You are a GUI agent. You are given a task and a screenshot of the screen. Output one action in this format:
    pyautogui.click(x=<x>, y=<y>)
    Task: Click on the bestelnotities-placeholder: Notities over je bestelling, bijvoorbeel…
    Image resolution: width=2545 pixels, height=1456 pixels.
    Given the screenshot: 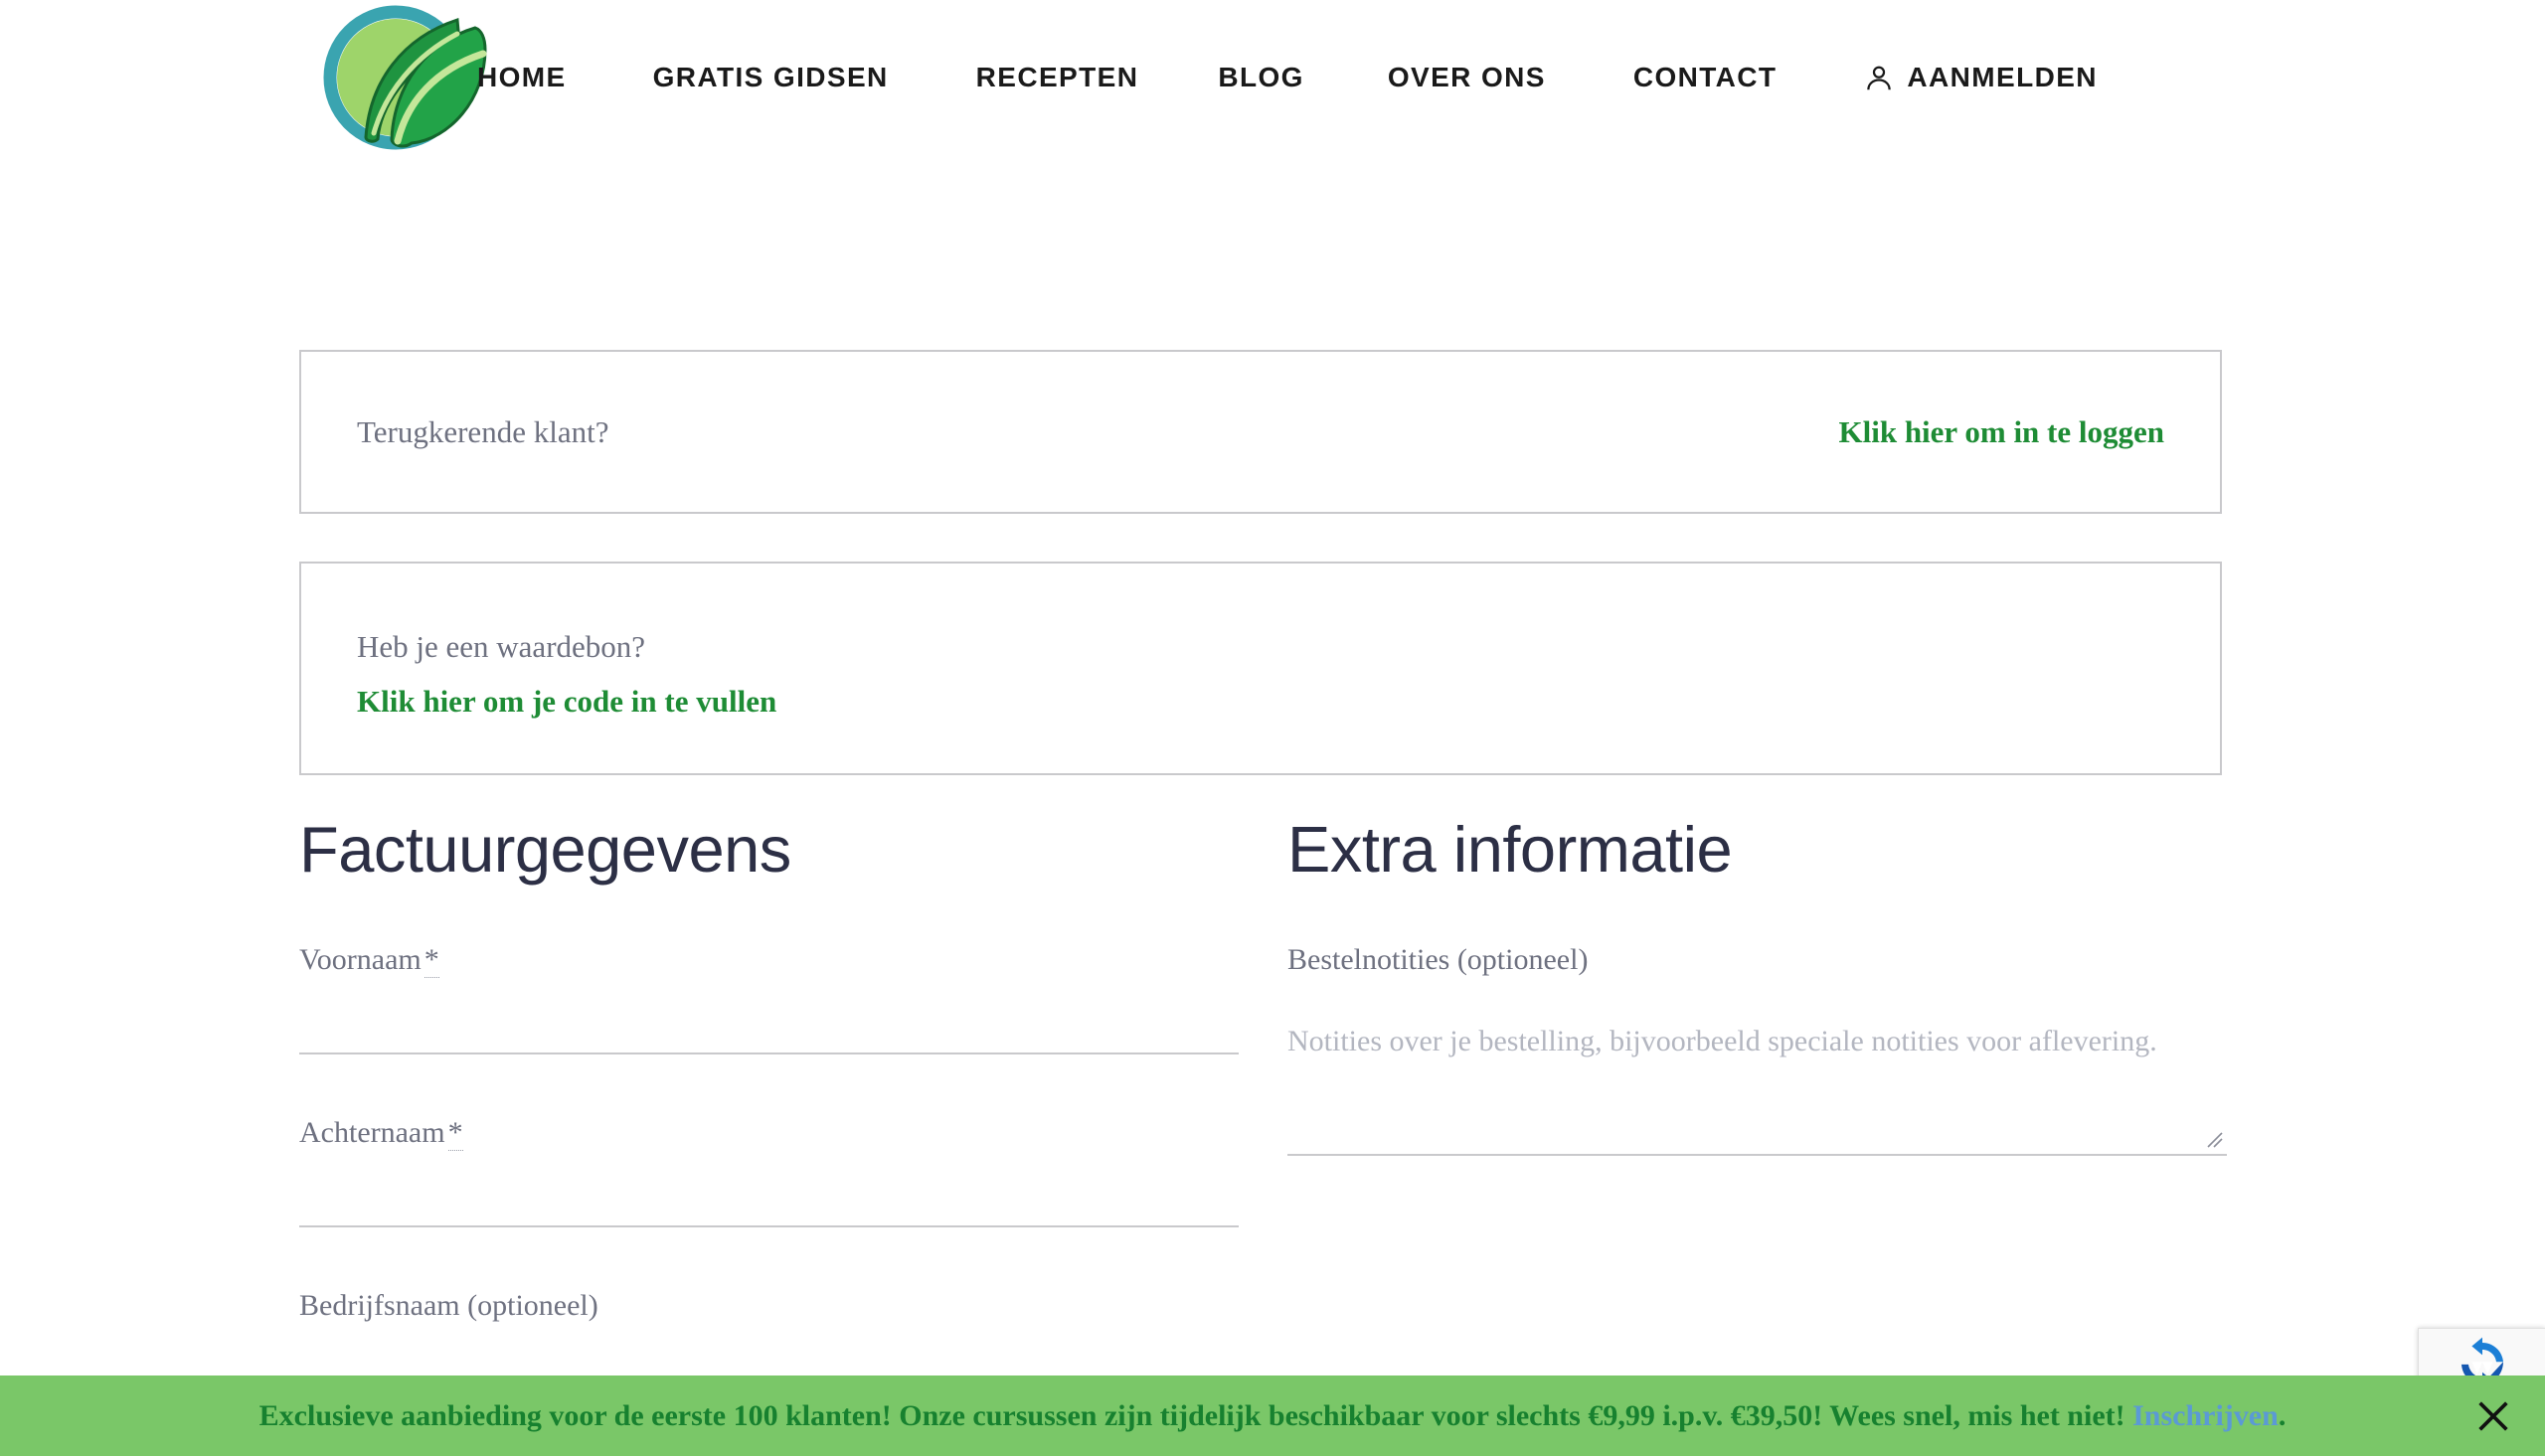 What is the action you would take?
    pyautogui.click(x=1722, y=1041)
    